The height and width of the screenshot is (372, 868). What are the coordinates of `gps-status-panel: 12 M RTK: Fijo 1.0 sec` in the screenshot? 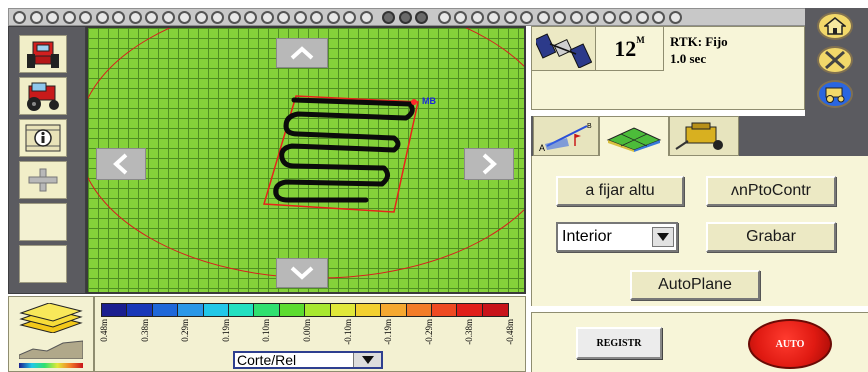 It's located at (668, 68).